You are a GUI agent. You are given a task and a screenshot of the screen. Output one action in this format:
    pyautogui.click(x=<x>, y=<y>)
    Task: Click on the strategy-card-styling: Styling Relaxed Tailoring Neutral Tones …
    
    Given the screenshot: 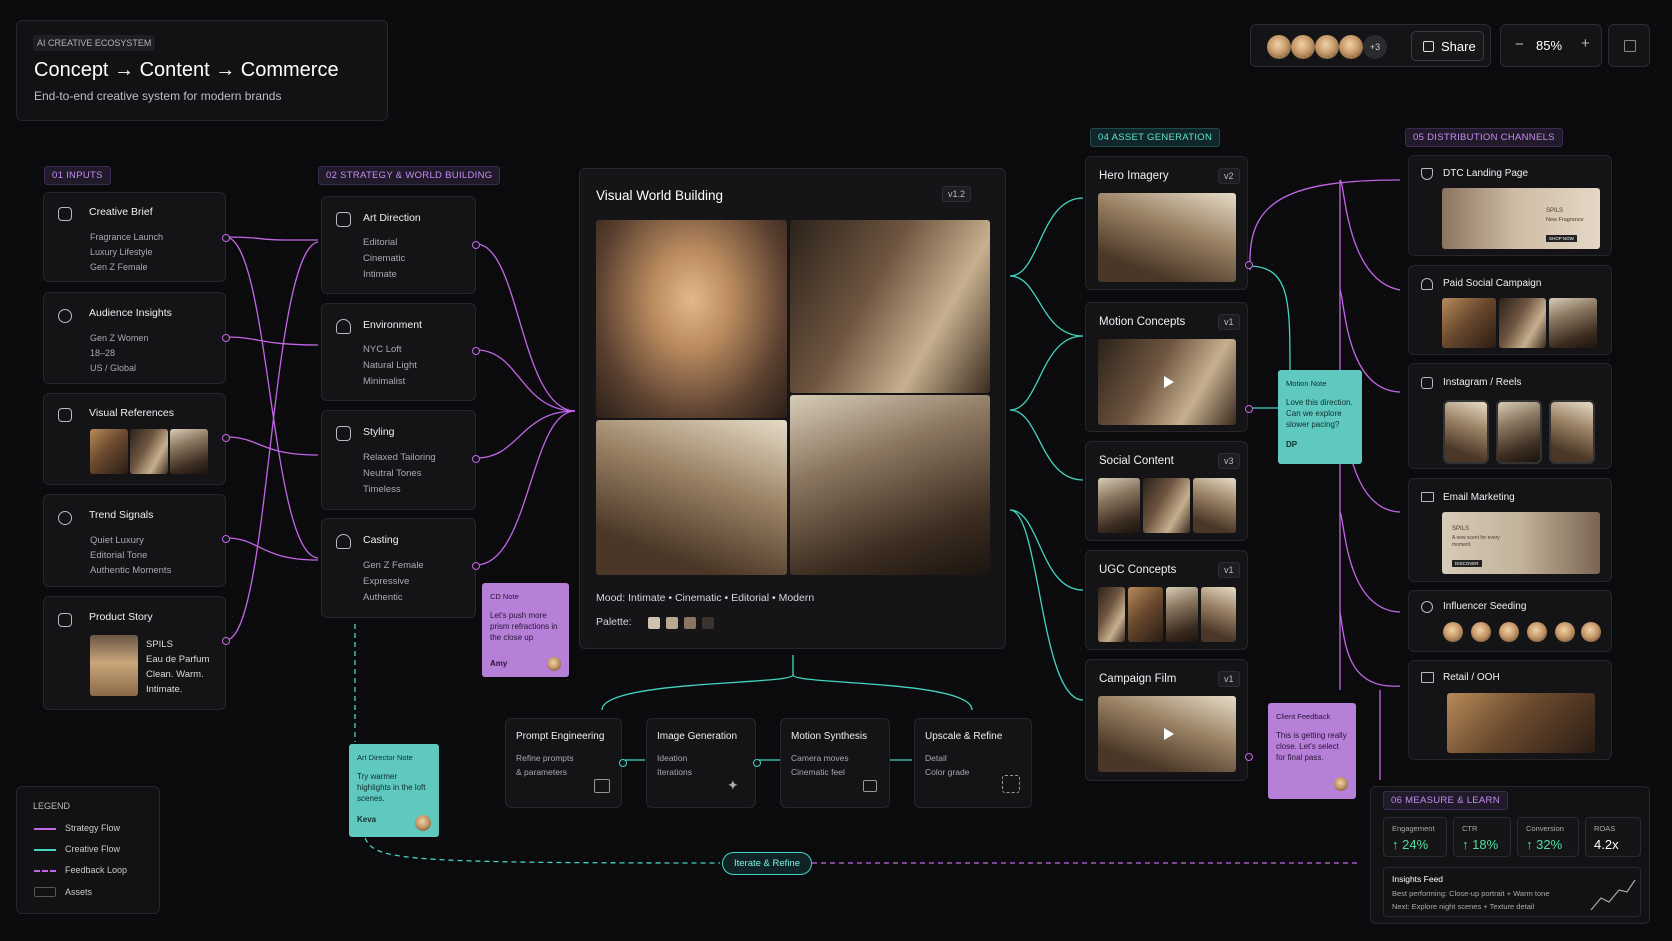 What is the action you would take?
    pyautogui.click(x=400, y=460)
    